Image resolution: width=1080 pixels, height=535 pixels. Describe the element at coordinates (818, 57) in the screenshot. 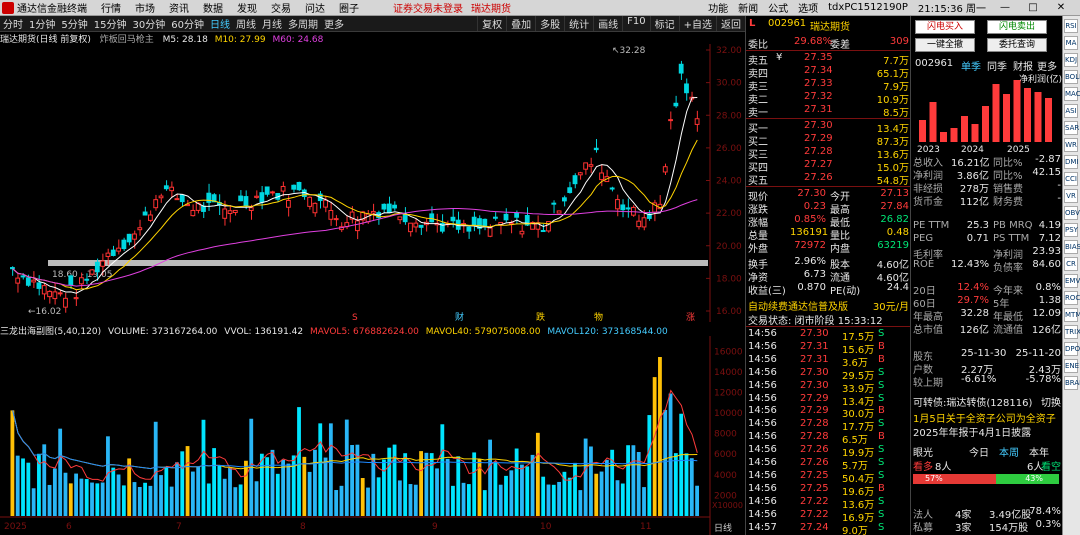

I see `ask-price: 27.35` at that location.